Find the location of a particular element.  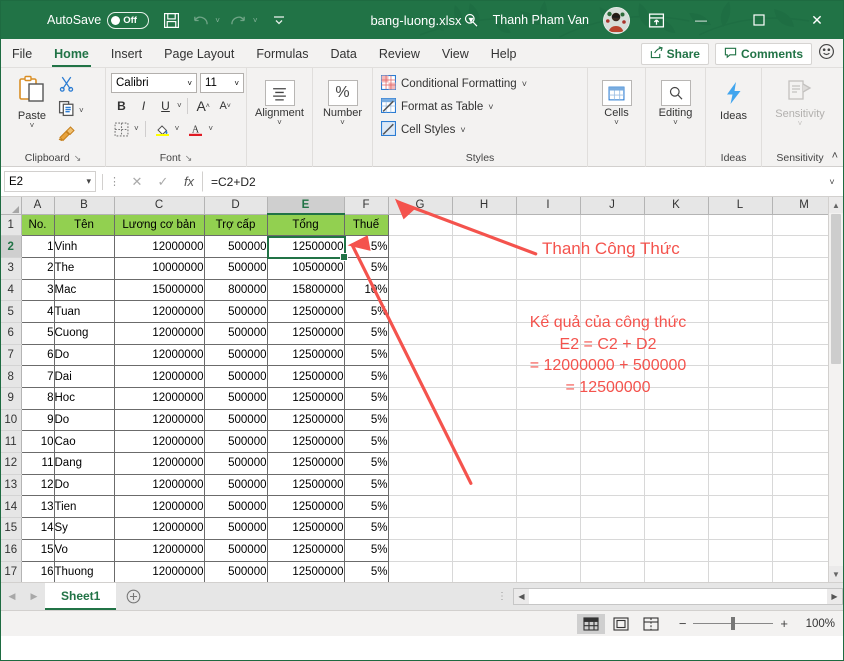

cell-a10: 9 is located at coordinates (37, 420).